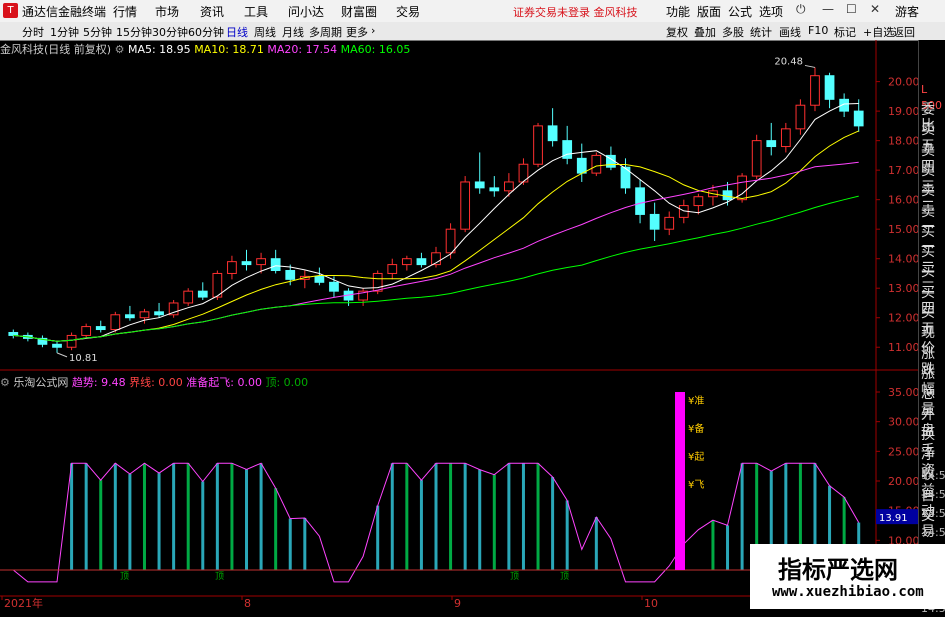 This screenshot has height=617, width=945. Describe the element at coordinates (680, 481) in the screenshot. I see `takeoff-signal-bar` at that location.